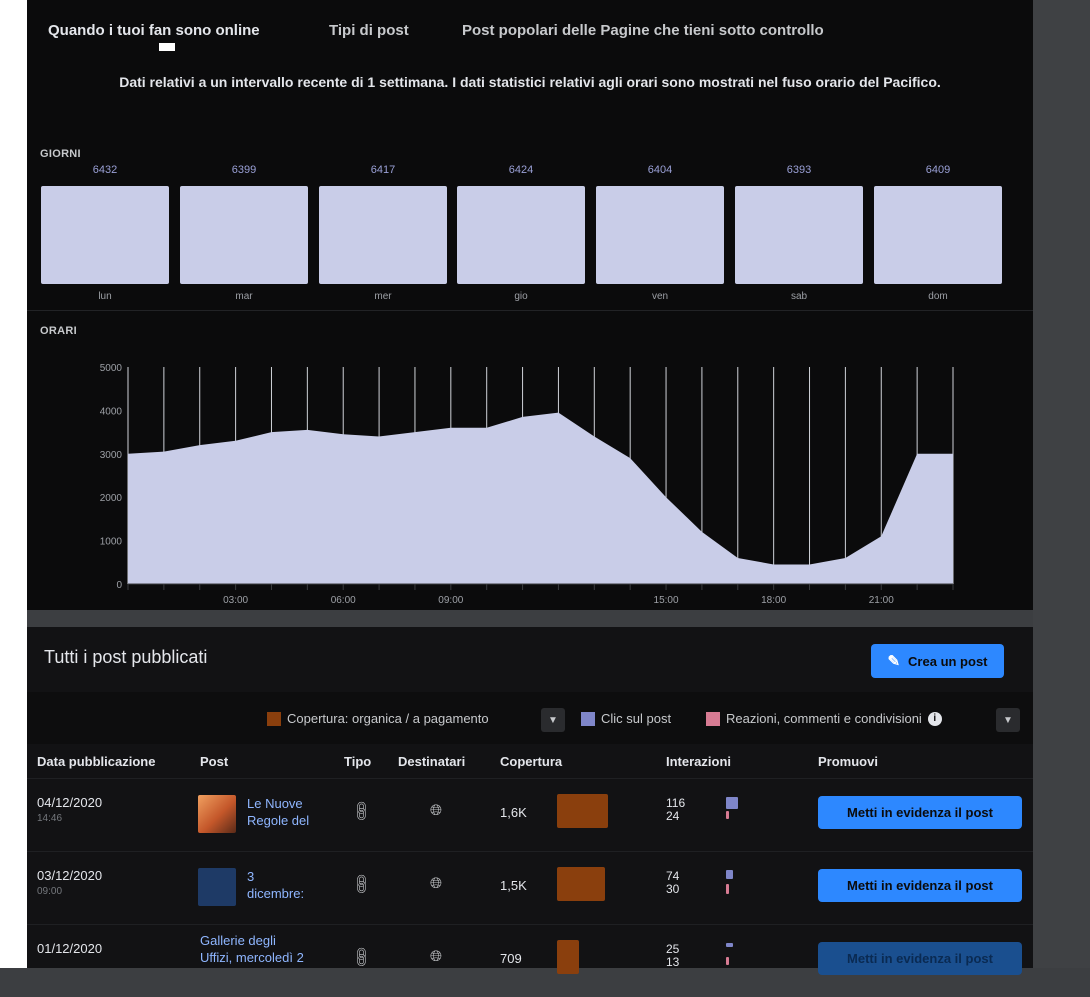 Image resolution: width=1090 pixels, height=997 pixels. What do you see at coordinates (126, 657) in the screenshot?
I see `posts-title: Tutti i post pubblicati` at bounding box center [126, 657].